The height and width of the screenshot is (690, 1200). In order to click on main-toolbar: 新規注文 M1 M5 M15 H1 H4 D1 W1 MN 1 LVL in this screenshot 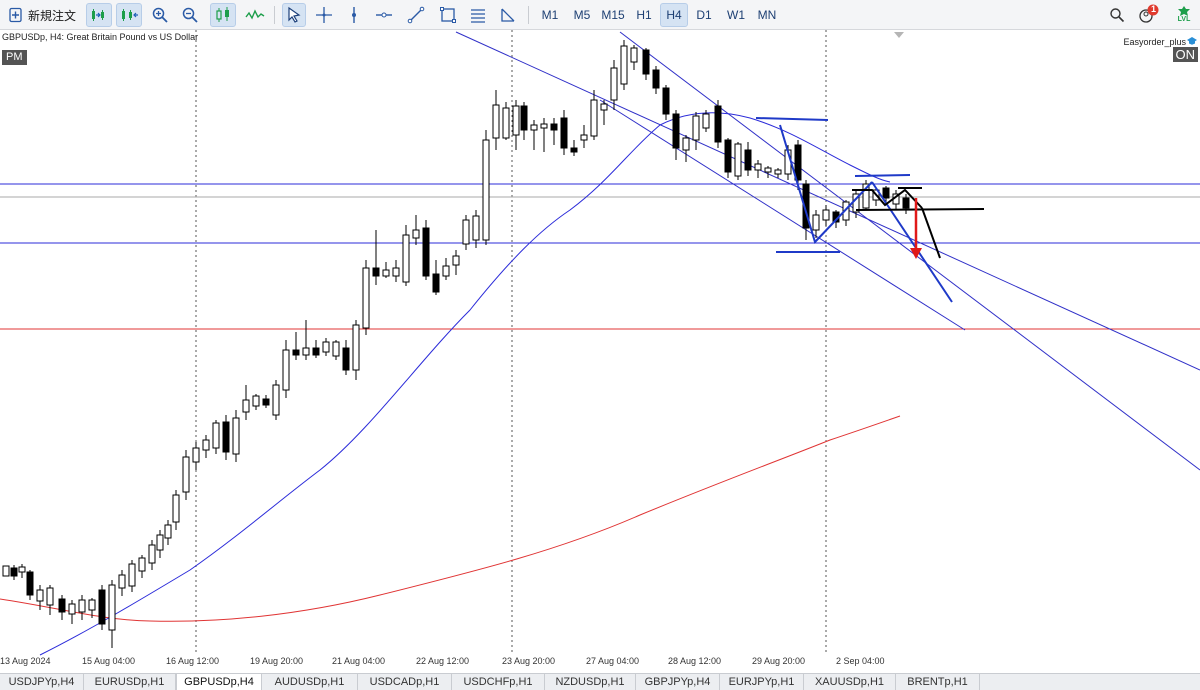, I will do `click(600, 15)`.